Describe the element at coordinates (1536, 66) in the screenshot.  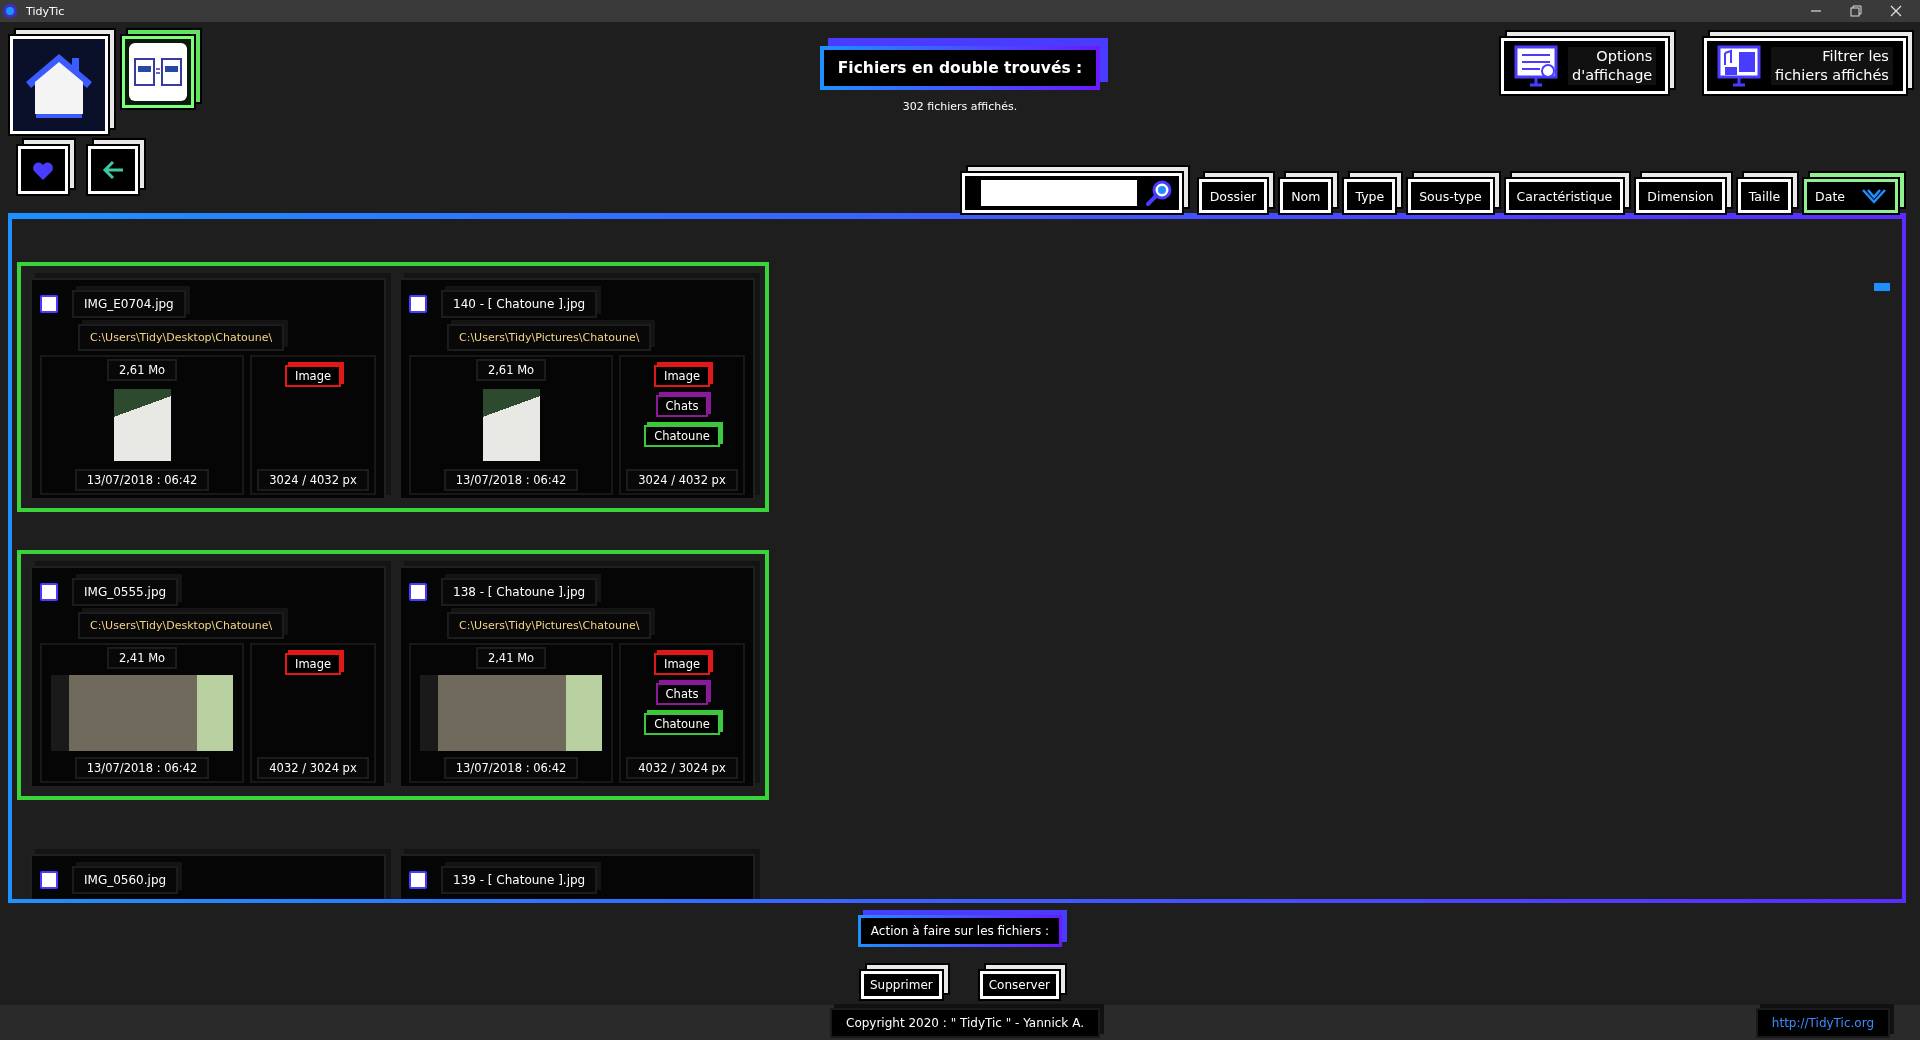
I see `display-settings-icon` at that location.